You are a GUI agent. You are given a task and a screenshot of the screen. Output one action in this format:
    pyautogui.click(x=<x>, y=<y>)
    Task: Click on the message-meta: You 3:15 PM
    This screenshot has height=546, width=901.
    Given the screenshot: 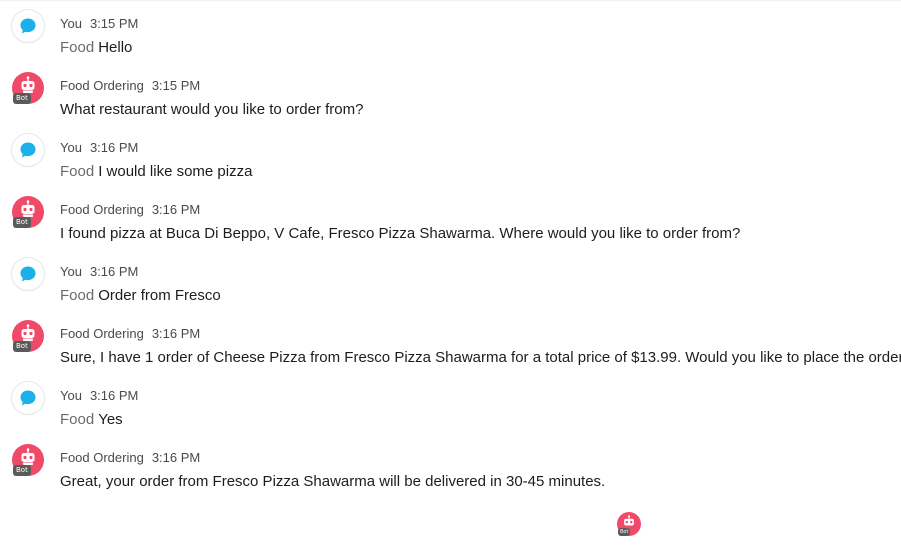 What is the action you would take?
    pyautogui.click(x=99, y=24)
    